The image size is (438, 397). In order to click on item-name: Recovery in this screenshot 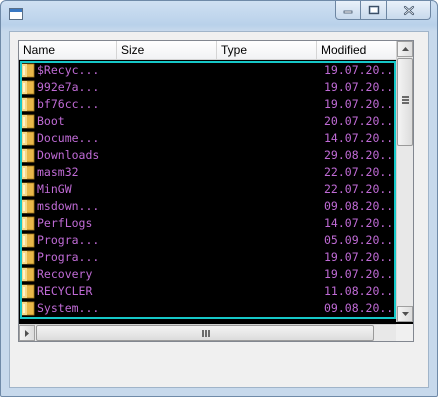, I will do `click(65, 274)`.